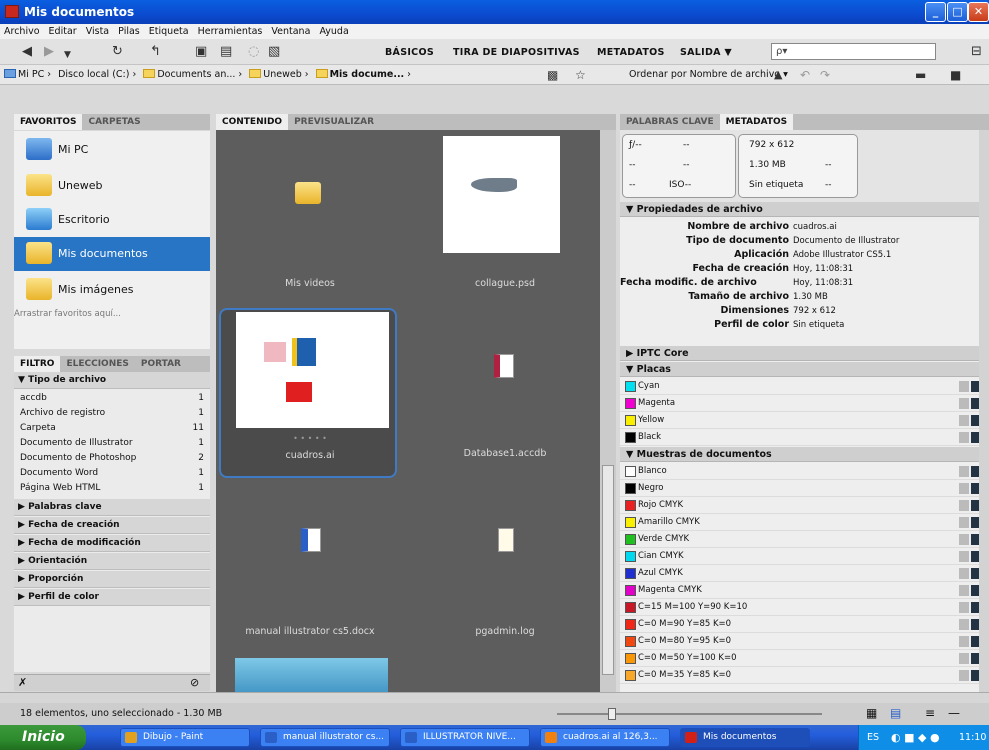  Describe the element at coordinates (612, 714) in the screenshot. I see `slider-handle` at that location.